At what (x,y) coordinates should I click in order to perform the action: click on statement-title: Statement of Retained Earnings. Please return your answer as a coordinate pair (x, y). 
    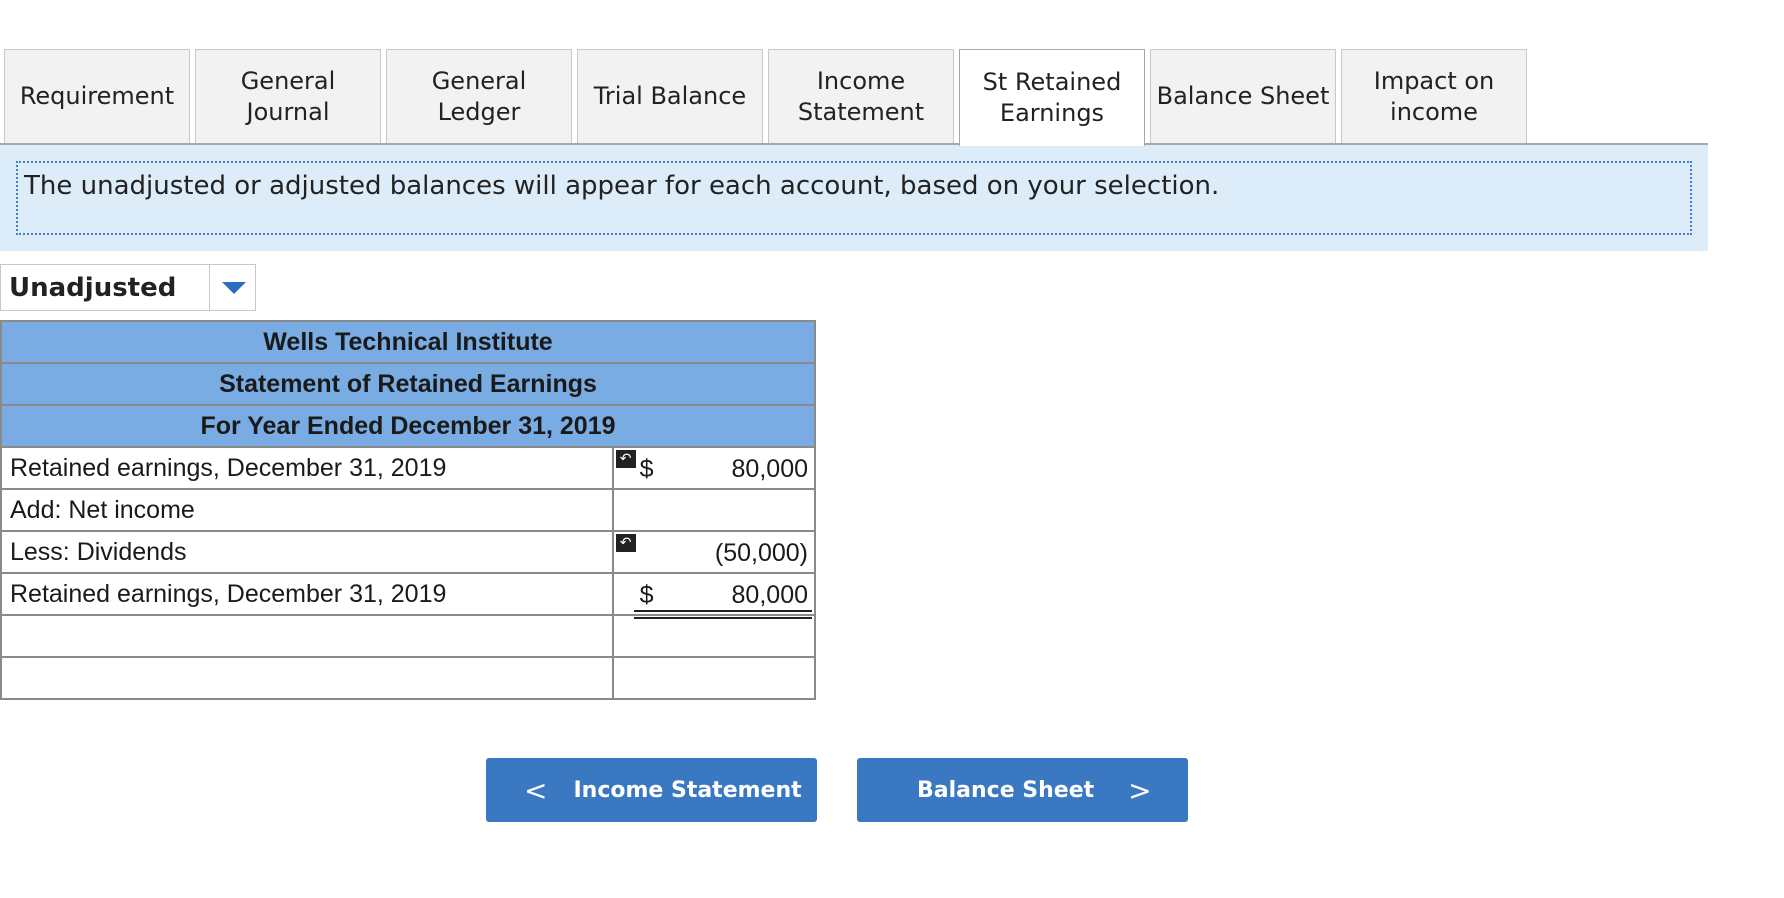
    Looking at the image, I should click on (408, 384).